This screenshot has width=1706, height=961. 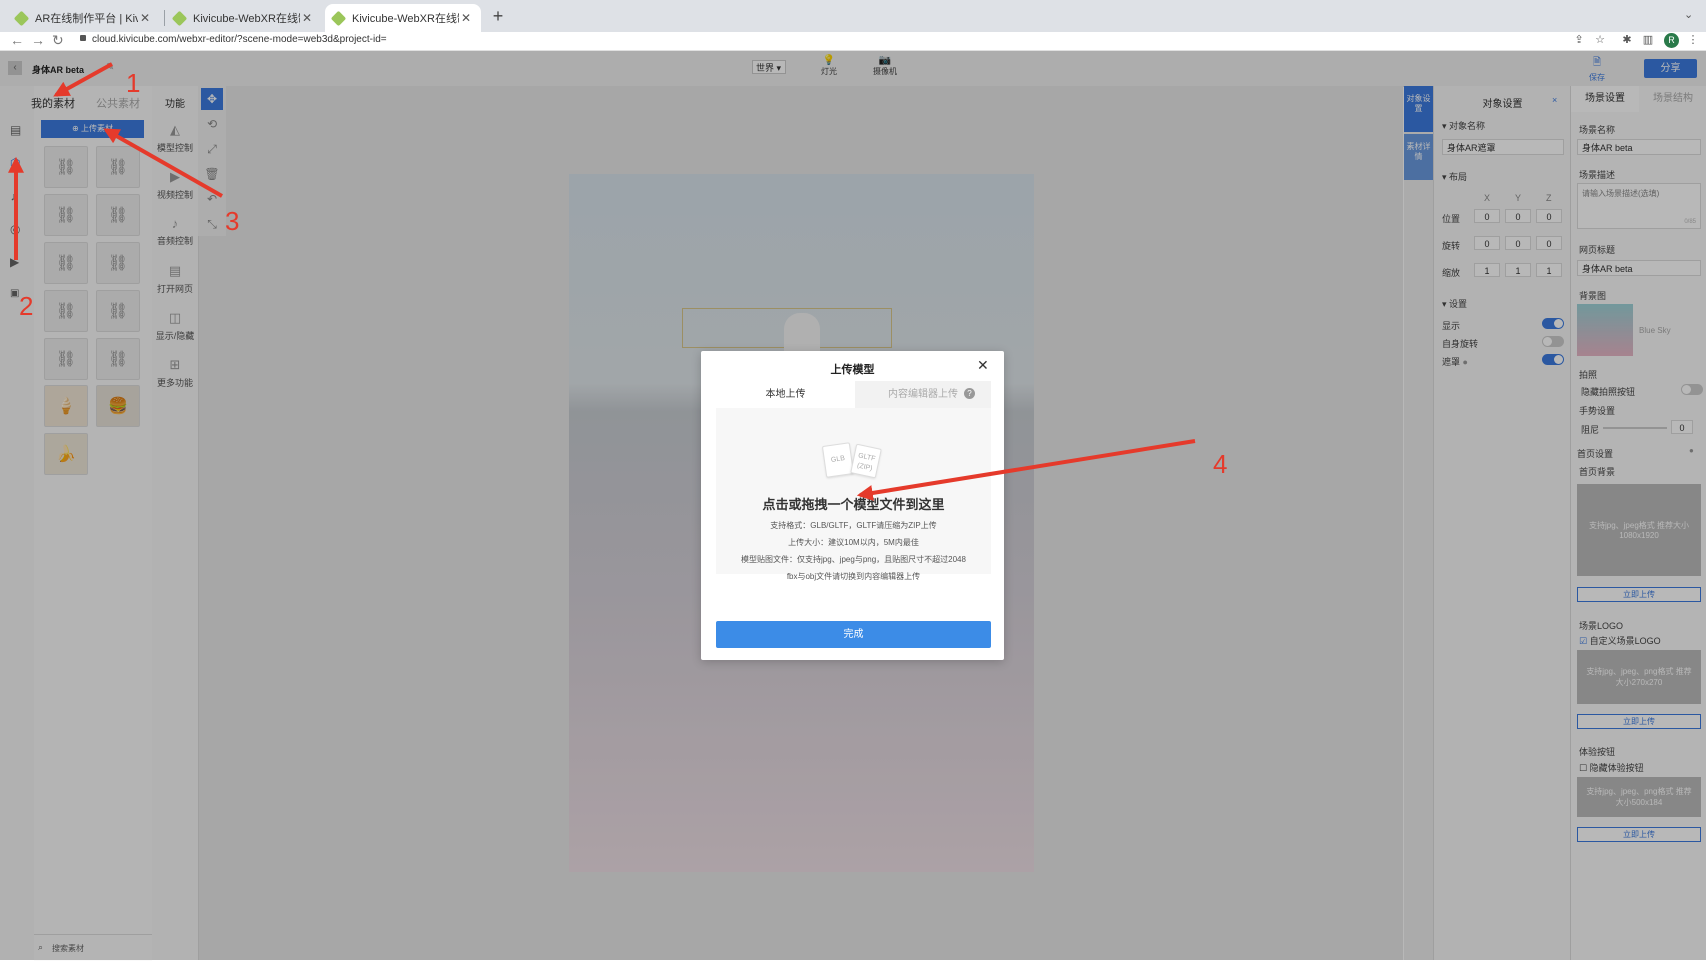 I want to click on drop-zone-heading: 点击或拖拽一个模型文件到这里, so click(x=853, y=504).